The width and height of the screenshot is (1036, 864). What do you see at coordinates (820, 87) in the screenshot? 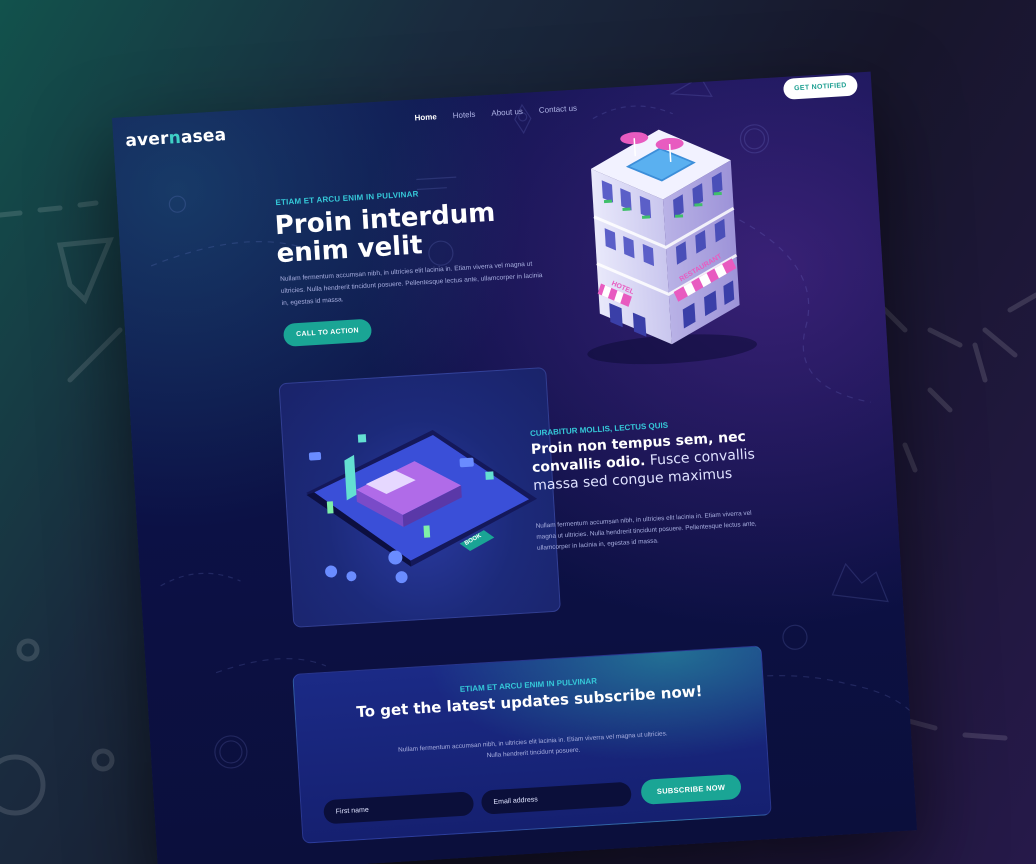
I see `get-notified-button: GET NOTIFIED` at bounding box center [820, 87].